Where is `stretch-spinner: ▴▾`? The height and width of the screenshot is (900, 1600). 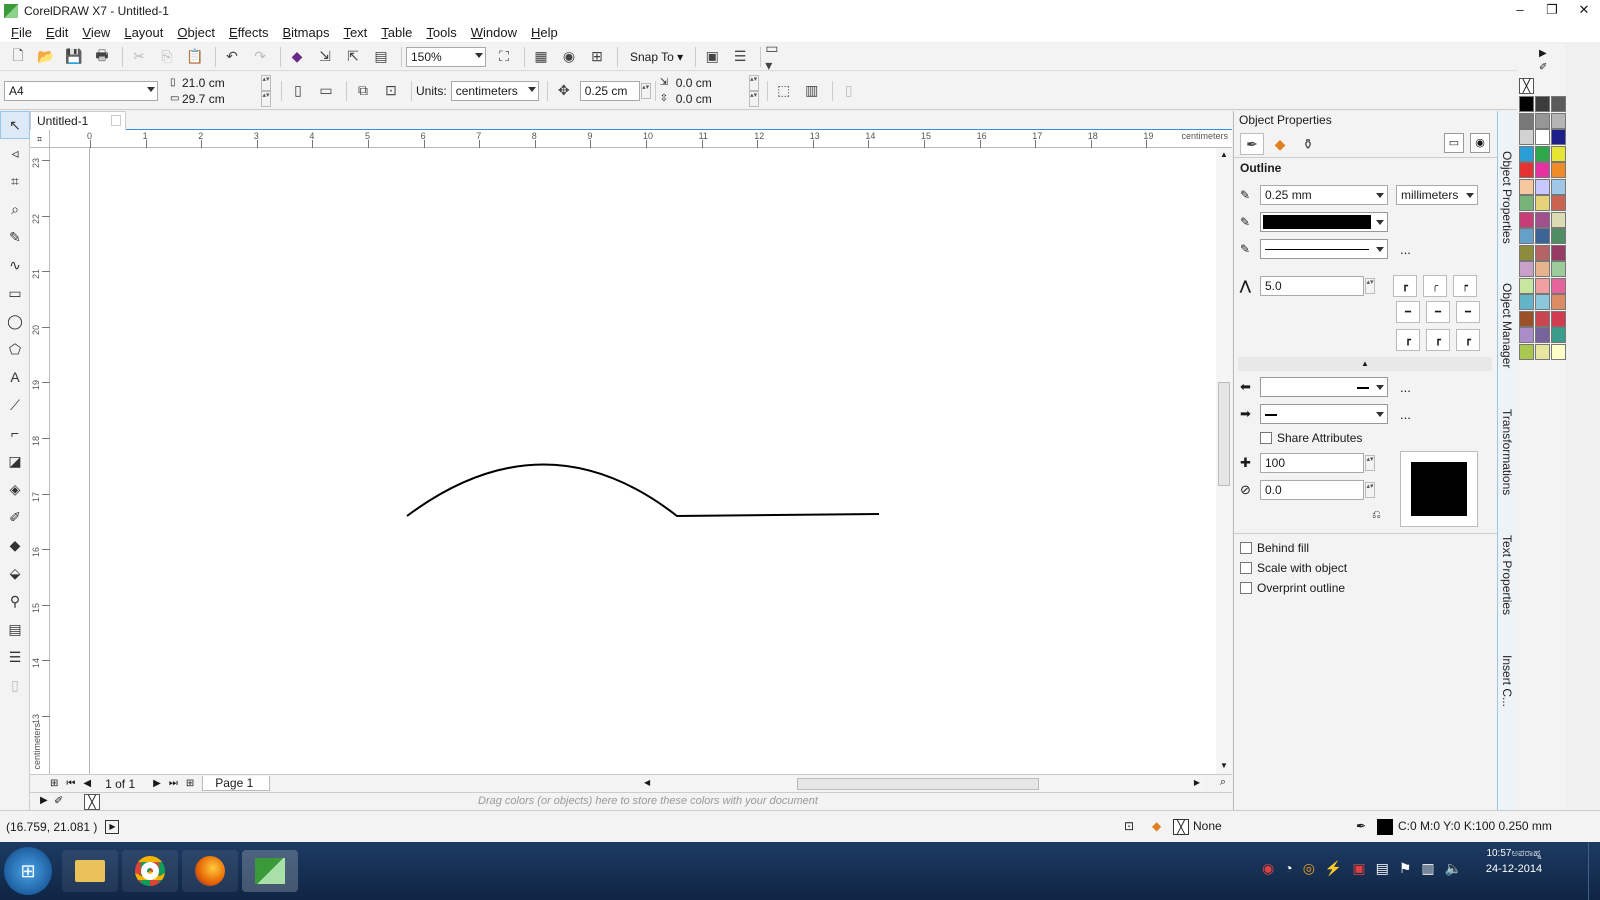 stretch-spinner: ▴▾ is located at coordinates (1370, 463).